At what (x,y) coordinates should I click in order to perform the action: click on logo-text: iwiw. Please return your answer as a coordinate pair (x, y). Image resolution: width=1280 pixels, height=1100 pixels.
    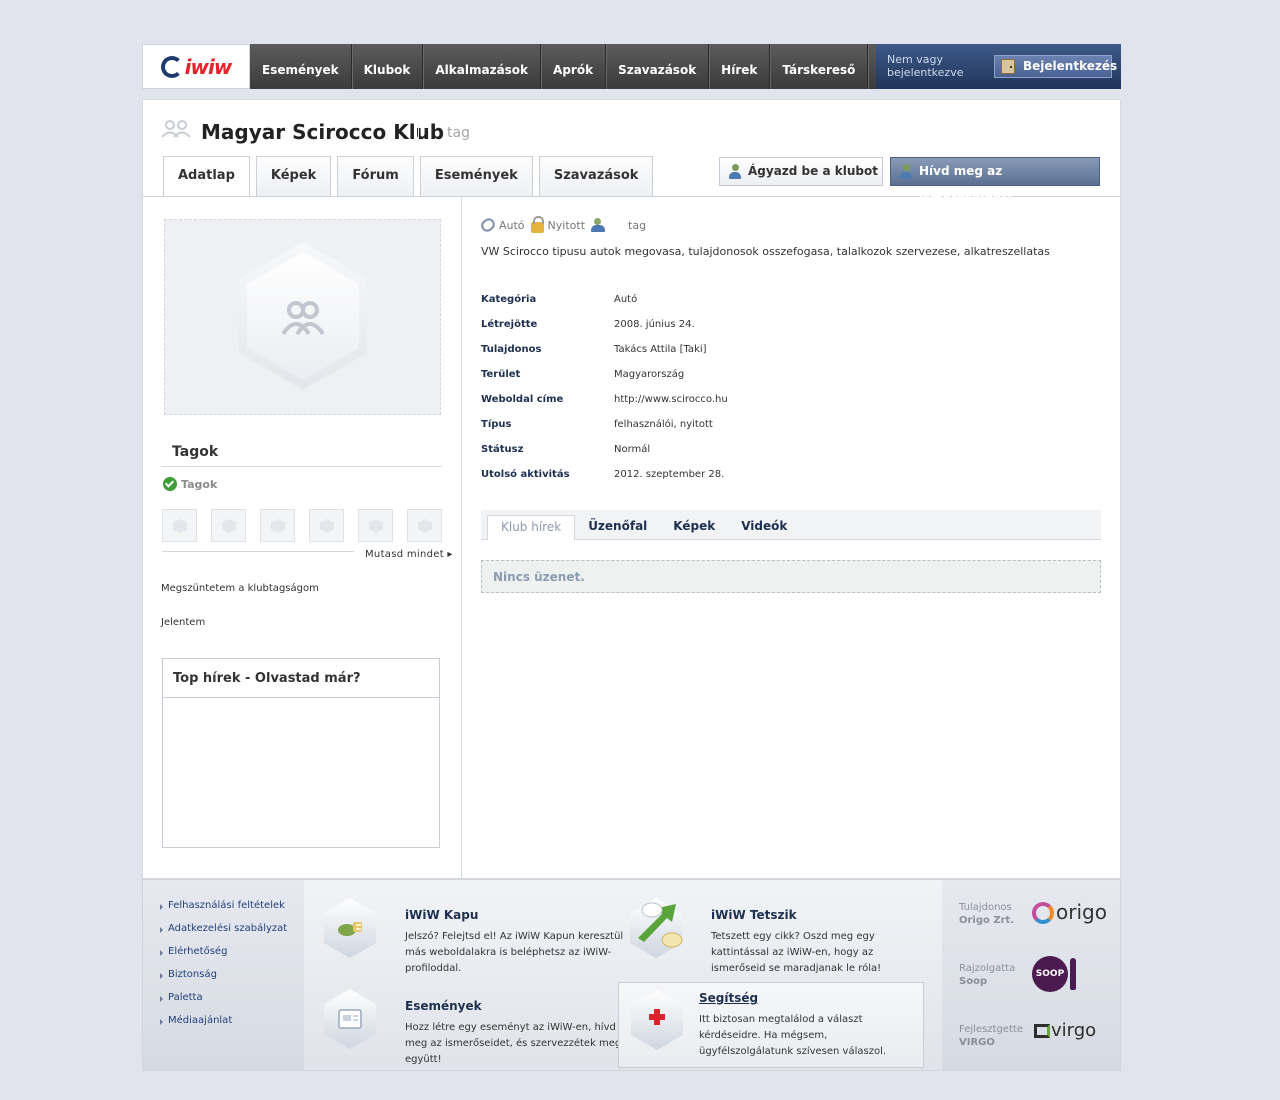
    Looking at the image, I should click on (208, 66).